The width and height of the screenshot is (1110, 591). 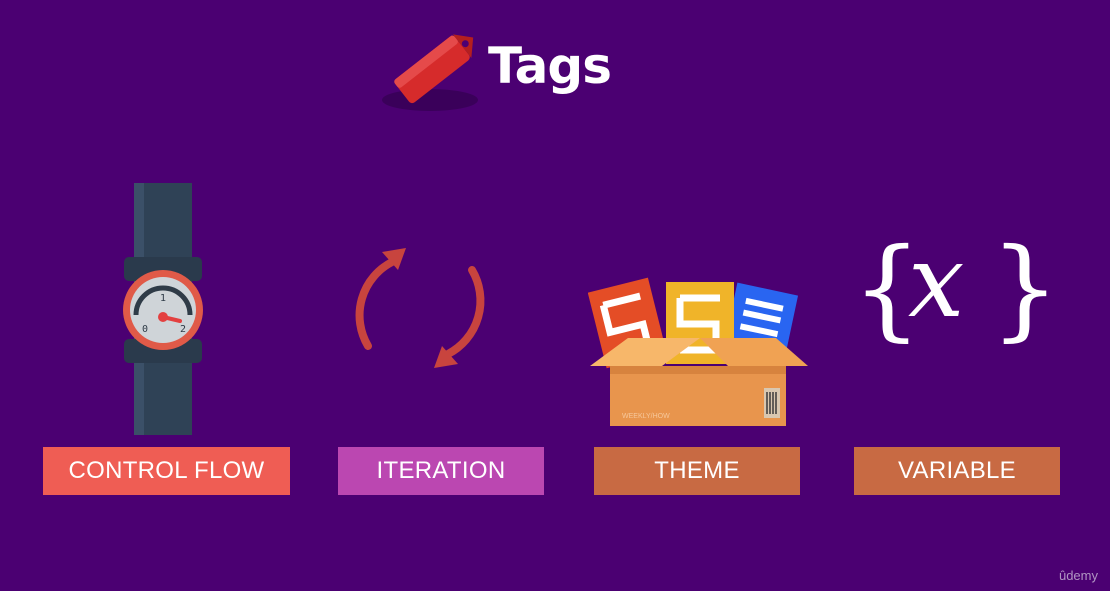 I want to click on title-group: Tags, so click(x=505, y=69).